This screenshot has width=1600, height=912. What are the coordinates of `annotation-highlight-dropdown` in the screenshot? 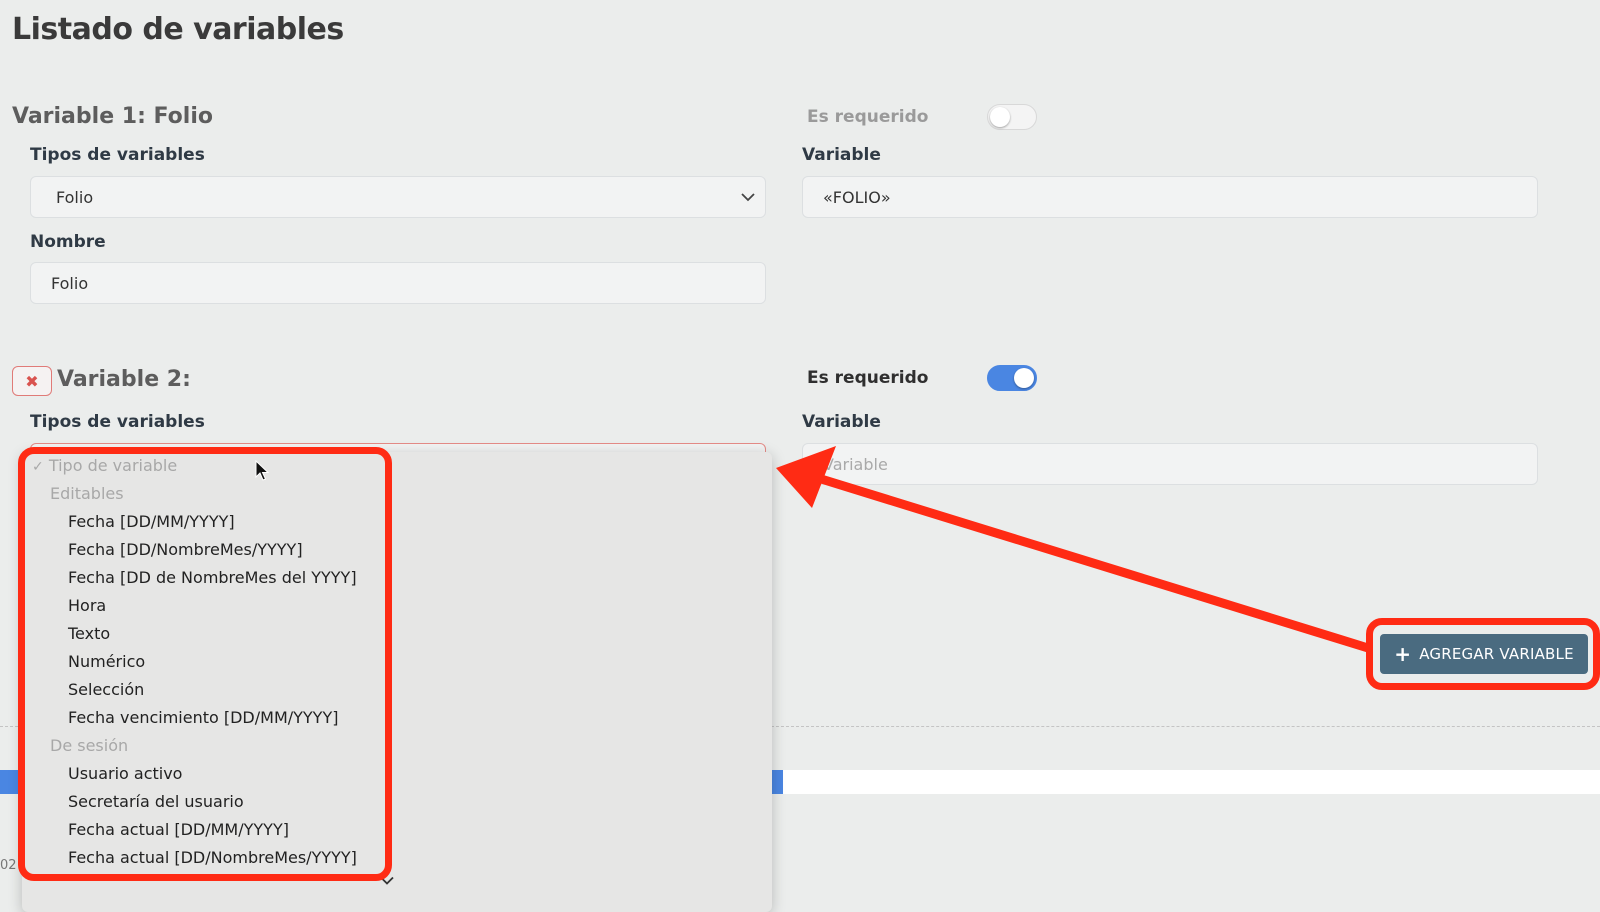 It's located at (205, 664).